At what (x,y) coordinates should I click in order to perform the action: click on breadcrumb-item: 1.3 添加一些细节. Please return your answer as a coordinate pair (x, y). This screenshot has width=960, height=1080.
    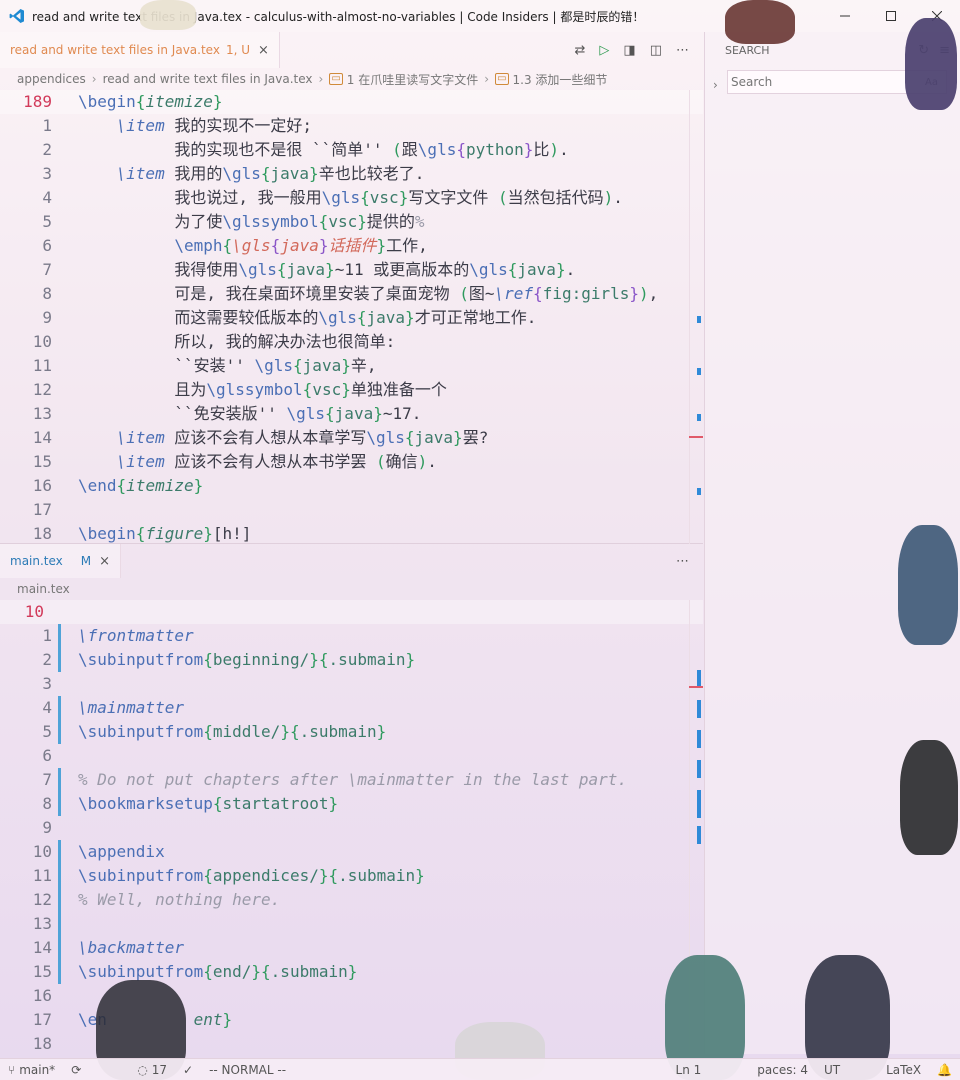
    Looking at the image, I should click on (560, 79).